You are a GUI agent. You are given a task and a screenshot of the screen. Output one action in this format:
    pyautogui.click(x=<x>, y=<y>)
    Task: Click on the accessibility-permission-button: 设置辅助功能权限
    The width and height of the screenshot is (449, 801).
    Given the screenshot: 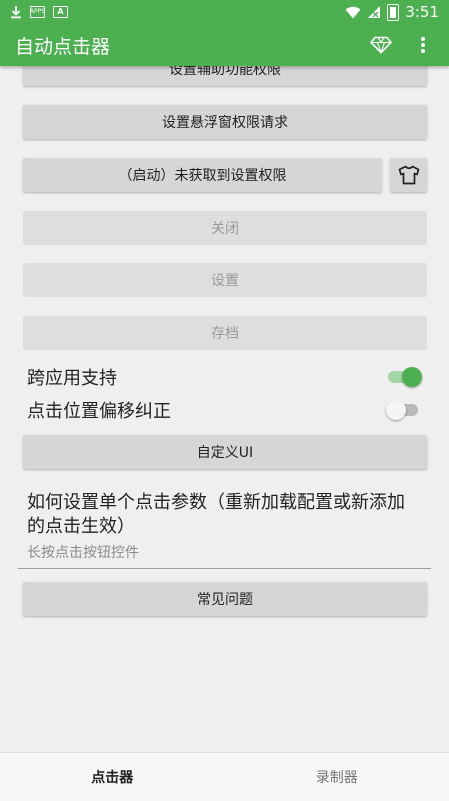 What is the action you would take?
    pyautogui.click(x=225, y=76)
    